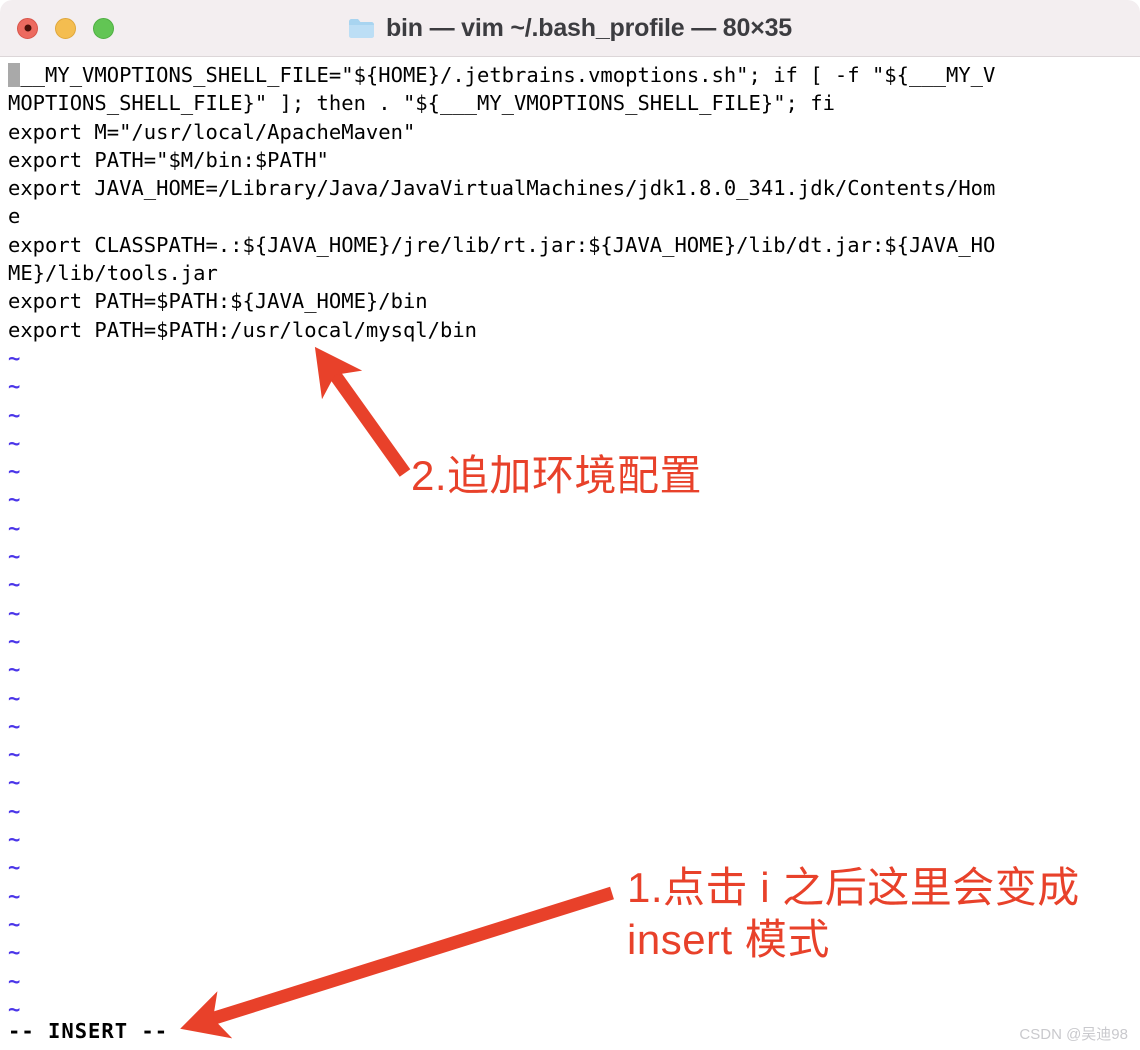 This screenshot has width=1140, height=1050. Describe the element at coordinates (853, 913) in the screenshot. I see `annotation-insert-mode-hint: 1.点击 i 之后这里会变成 insert 模式` at that location.